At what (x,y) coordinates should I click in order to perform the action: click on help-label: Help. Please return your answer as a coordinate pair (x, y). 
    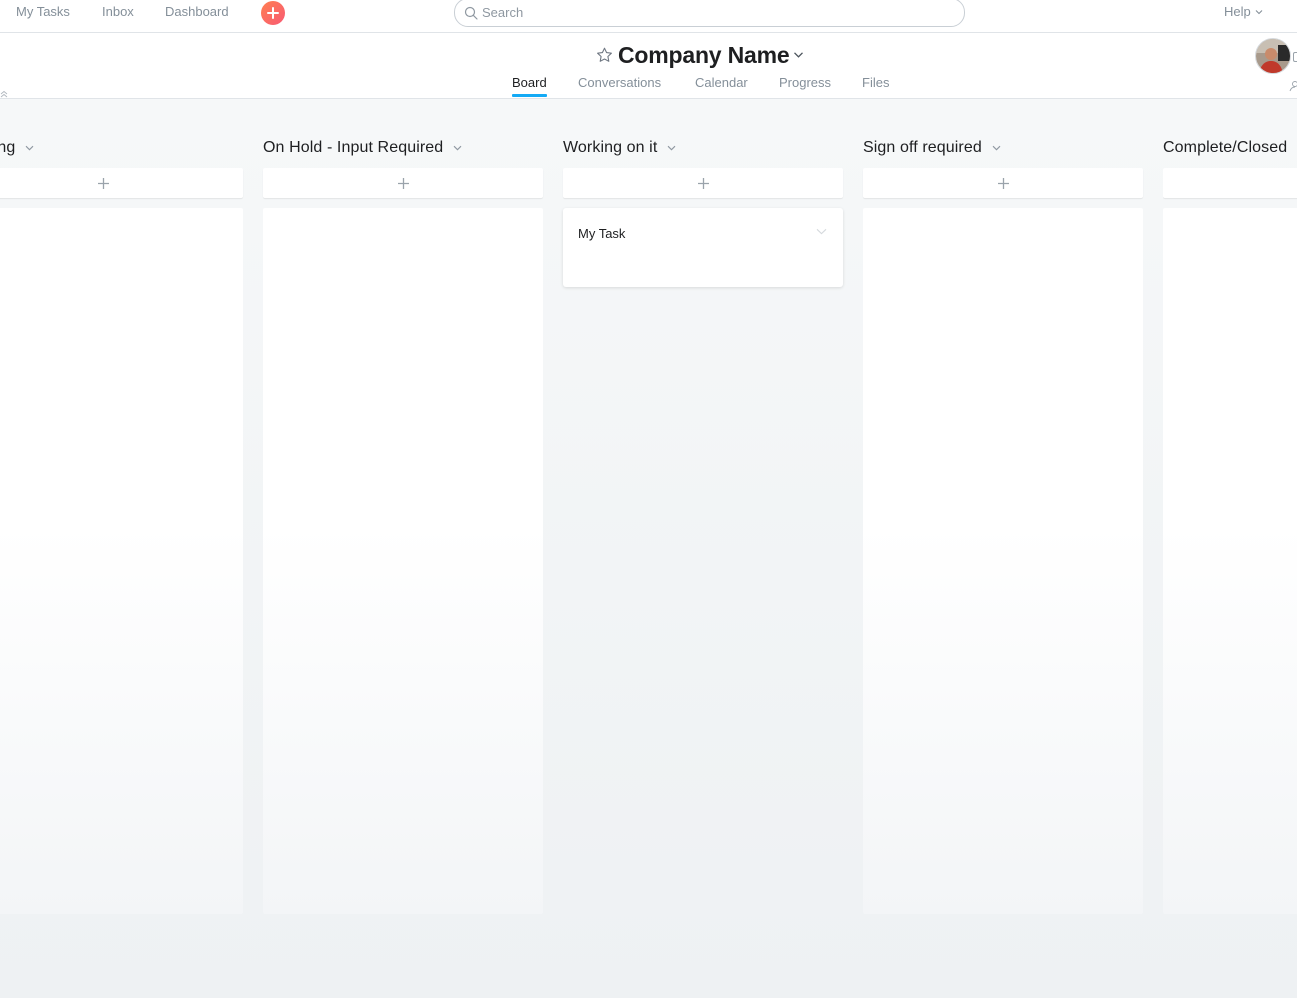
    Looking at the image, I should click on (1237, 11).